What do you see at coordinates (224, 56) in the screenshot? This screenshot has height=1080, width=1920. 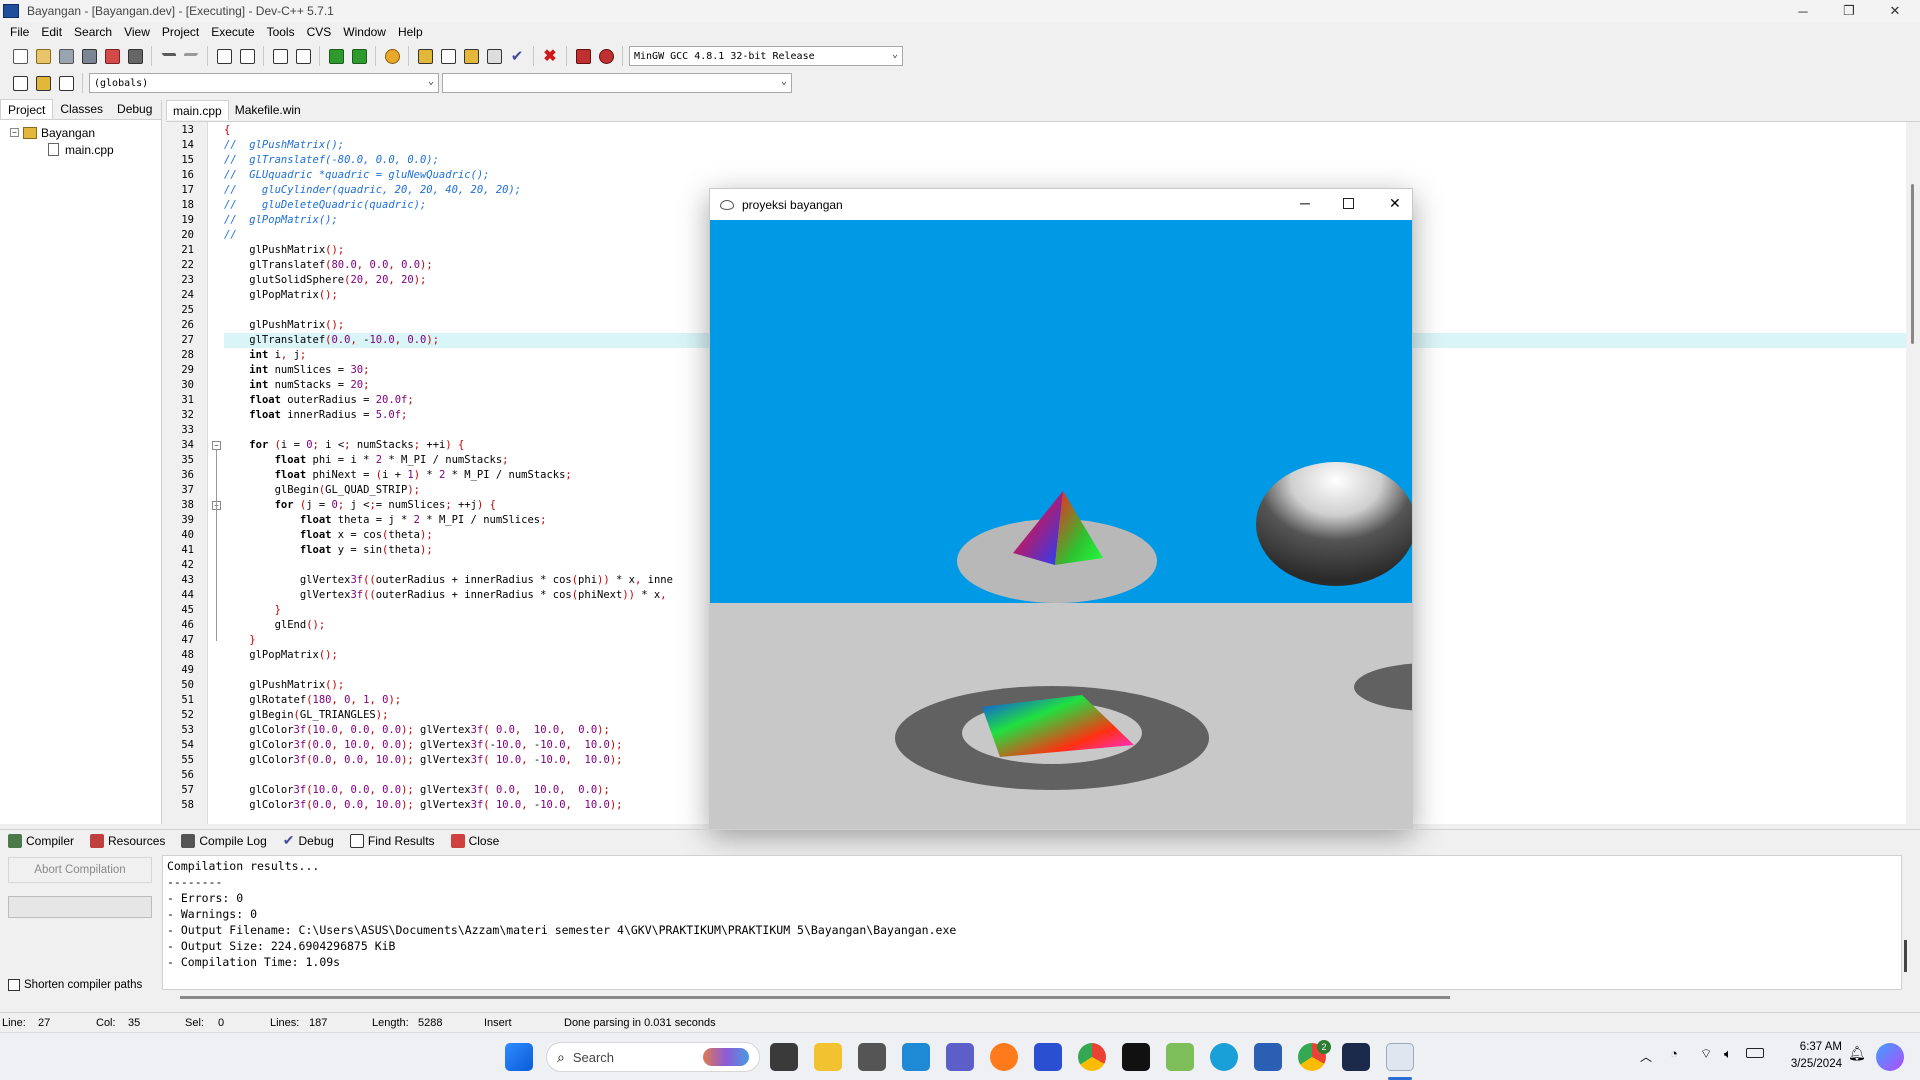 I see `find-icon` at bounding box center [224, 56].